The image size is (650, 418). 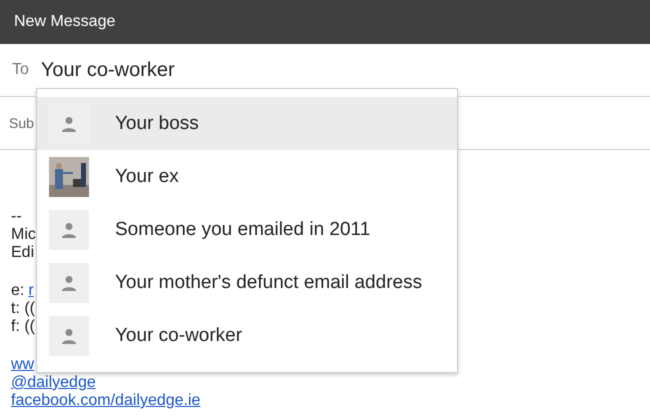 I want to click on signature-text: f: ((, so click(x=23, y=327).